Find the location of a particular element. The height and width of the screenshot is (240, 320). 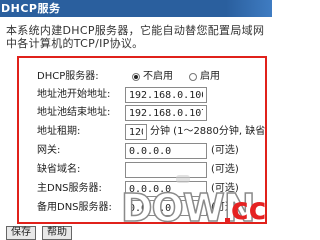

domain-field is located at coordinates (166, 170).